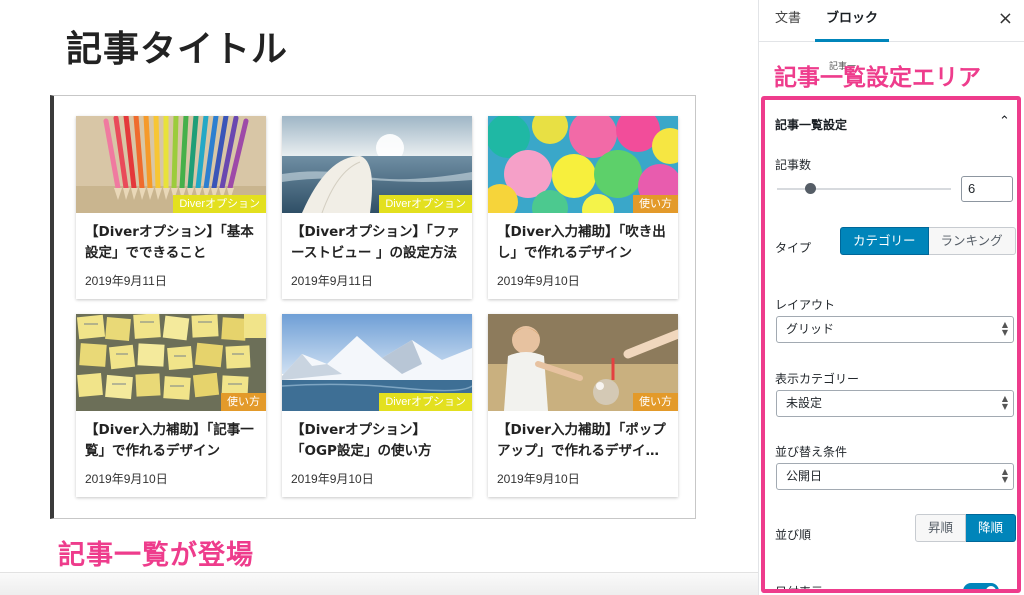 This screenshot has width=1024, height=595. I want to click on tab-document: 文書, so click(788, 21).